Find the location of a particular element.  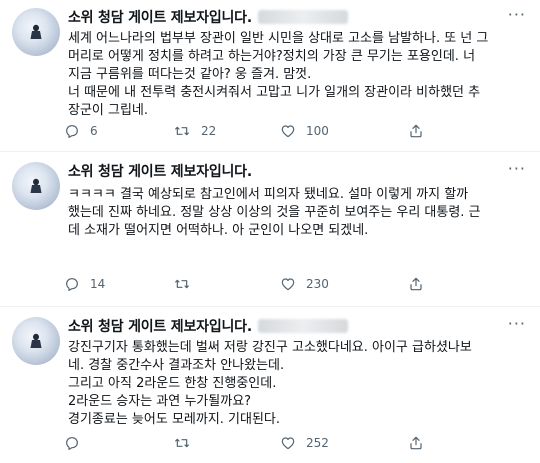

reply-count: 6 is located at coordinates (94, 131).